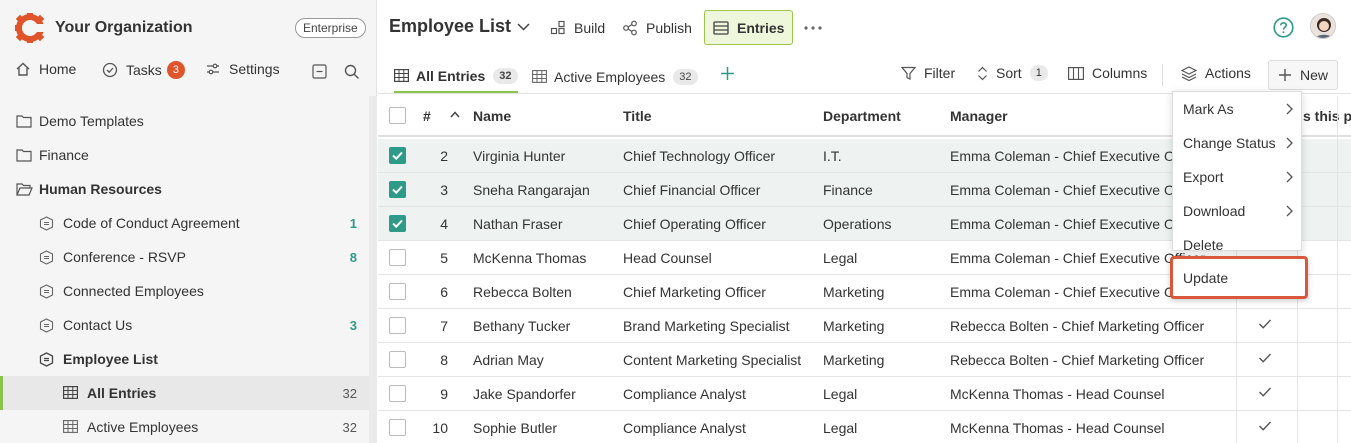  I want to click on sort-ascending-icon, so click(455, 114).